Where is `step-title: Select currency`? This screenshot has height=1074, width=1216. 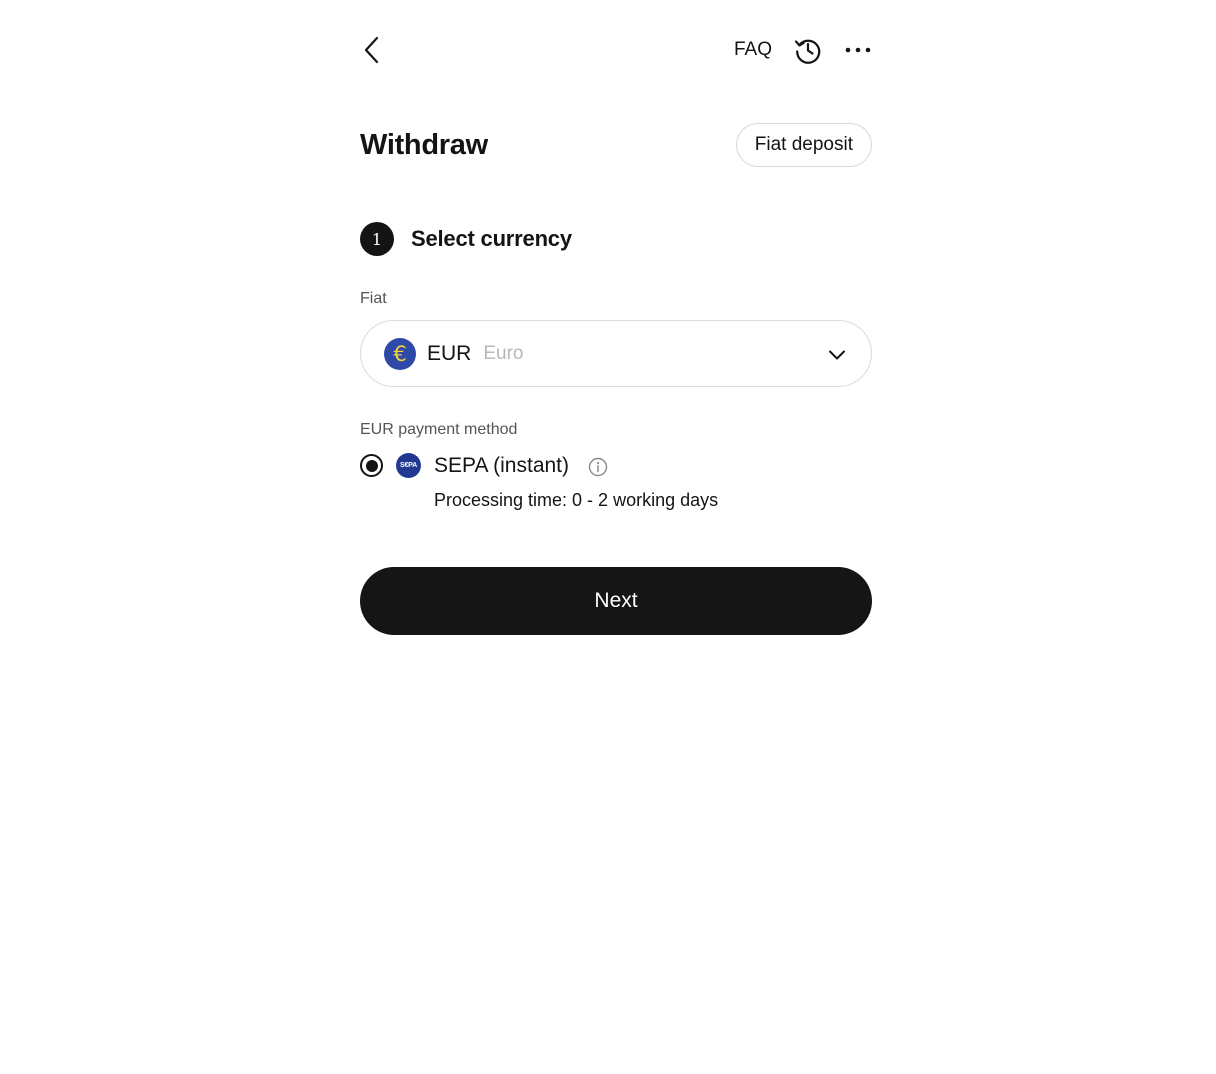 step-title: Select currency is located at coordinates (491, 238).